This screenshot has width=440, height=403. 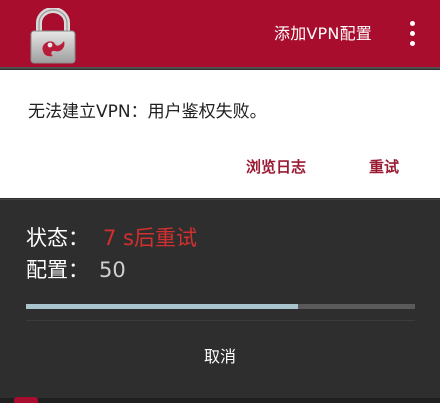 I want to click on retry-progress-fill, so click(x=162, y=306).